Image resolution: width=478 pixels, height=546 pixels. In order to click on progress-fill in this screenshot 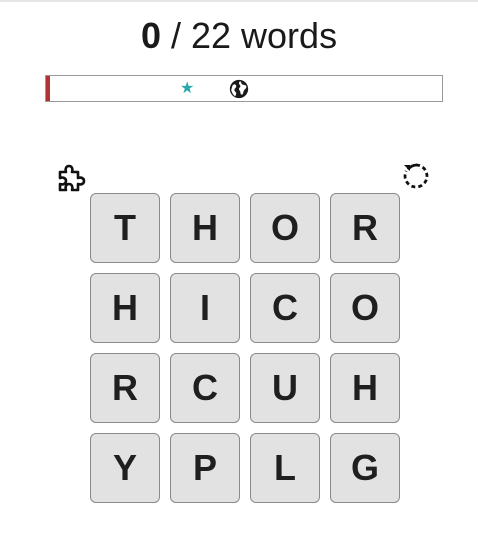, I will do `click(48, 88)`.